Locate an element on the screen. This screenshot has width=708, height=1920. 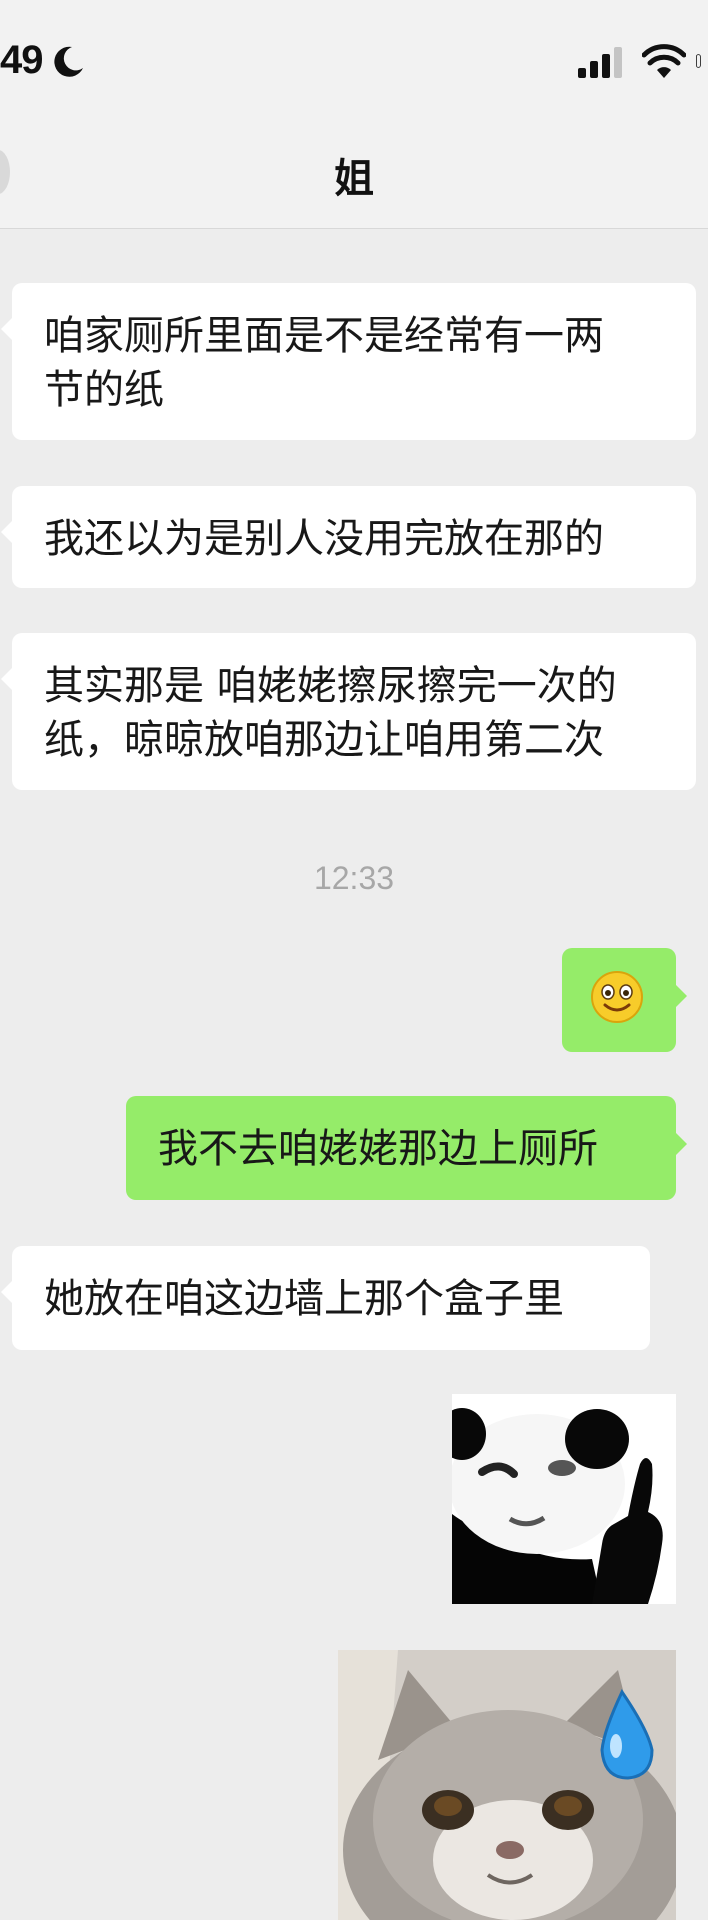
incoming-message: 她放在咱这边墙上那个盒子里 is located at coordinates (325, 1298).